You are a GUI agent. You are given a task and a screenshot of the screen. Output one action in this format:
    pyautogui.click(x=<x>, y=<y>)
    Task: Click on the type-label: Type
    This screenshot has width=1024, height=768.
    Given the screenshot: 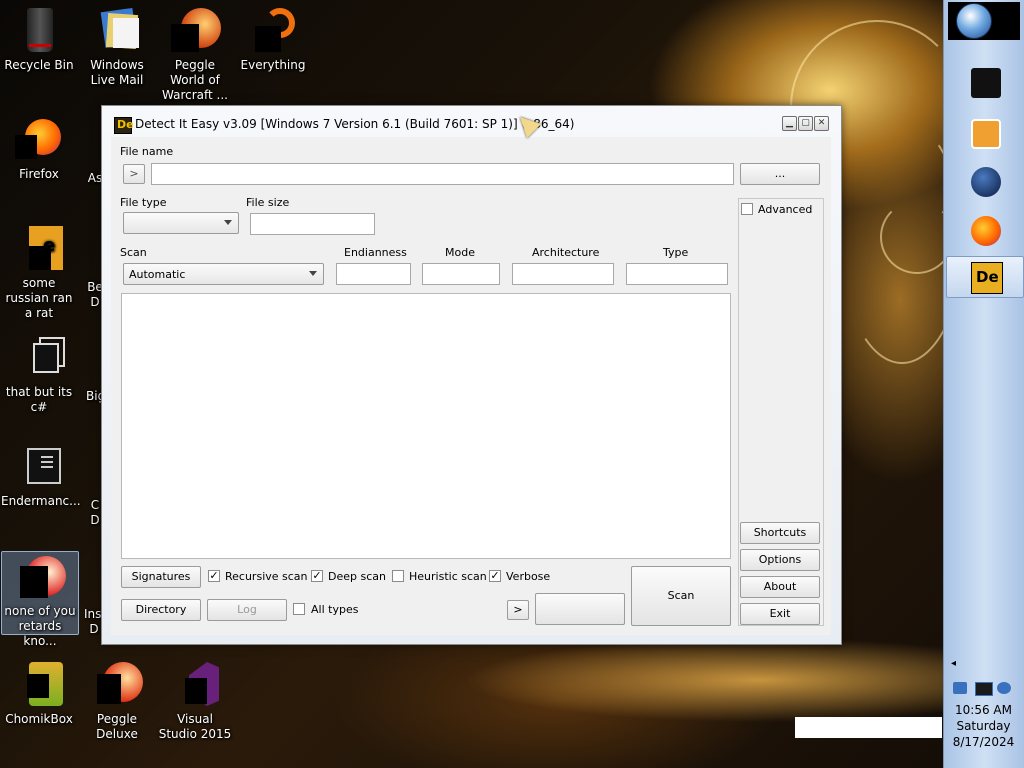 What is the action you would take?
    pyautogui.click(x=676, y=252)
    